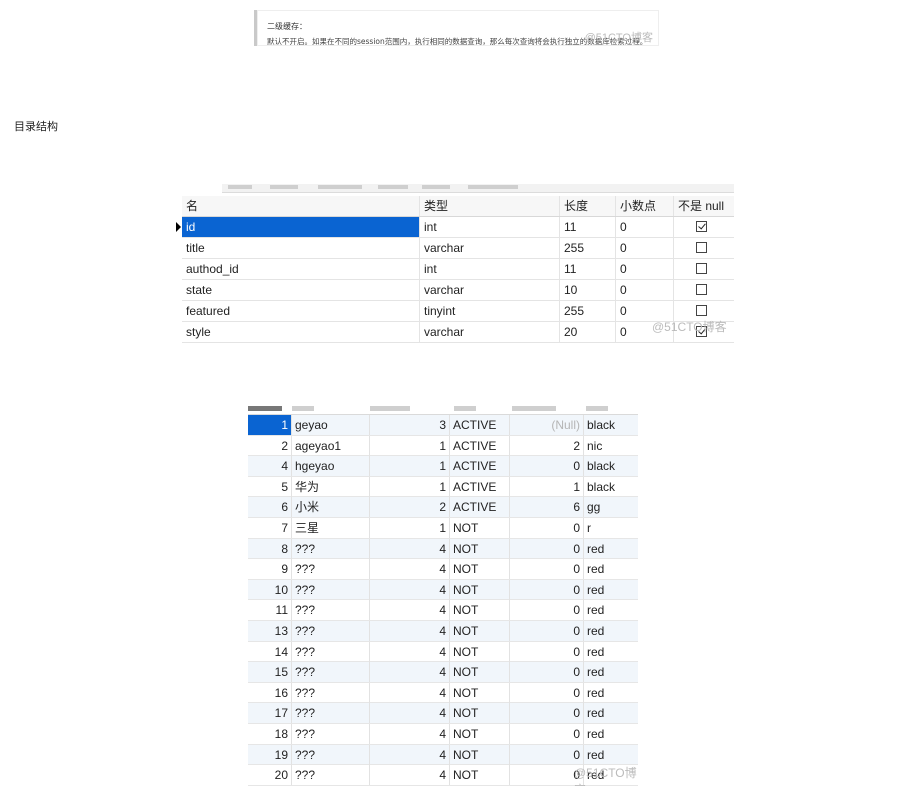 This screenshot has width=909, height=808. What do you see at coordinates (270, 486) in the screenshot?
I see `cell-id: 5` at bounding box center [270, 486].